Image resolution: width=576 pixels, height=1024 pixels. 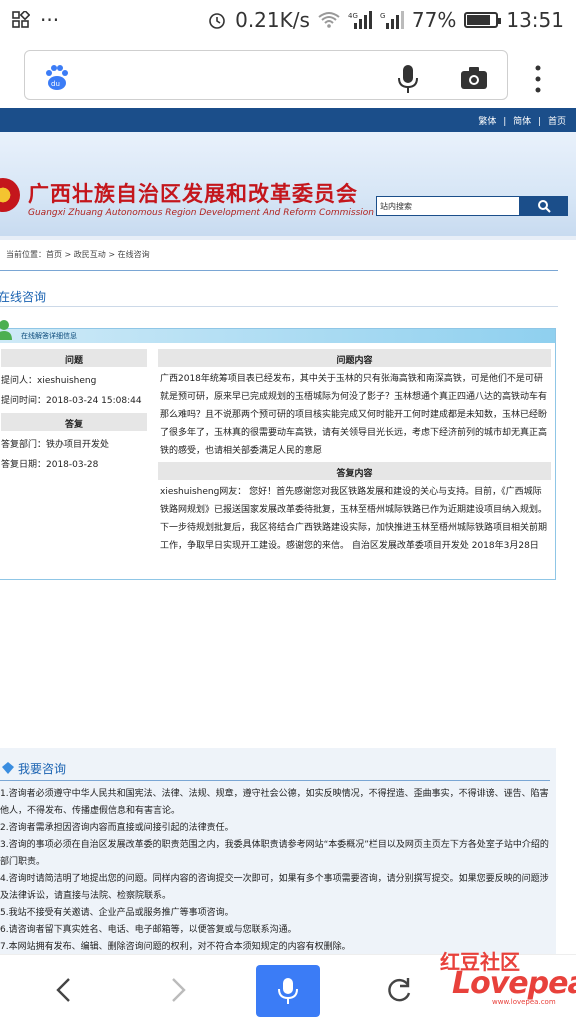 What do you see at coordinates (74, 358) in the screenshot?
I see `question-header: 问题` at bounding box center [74, 358].